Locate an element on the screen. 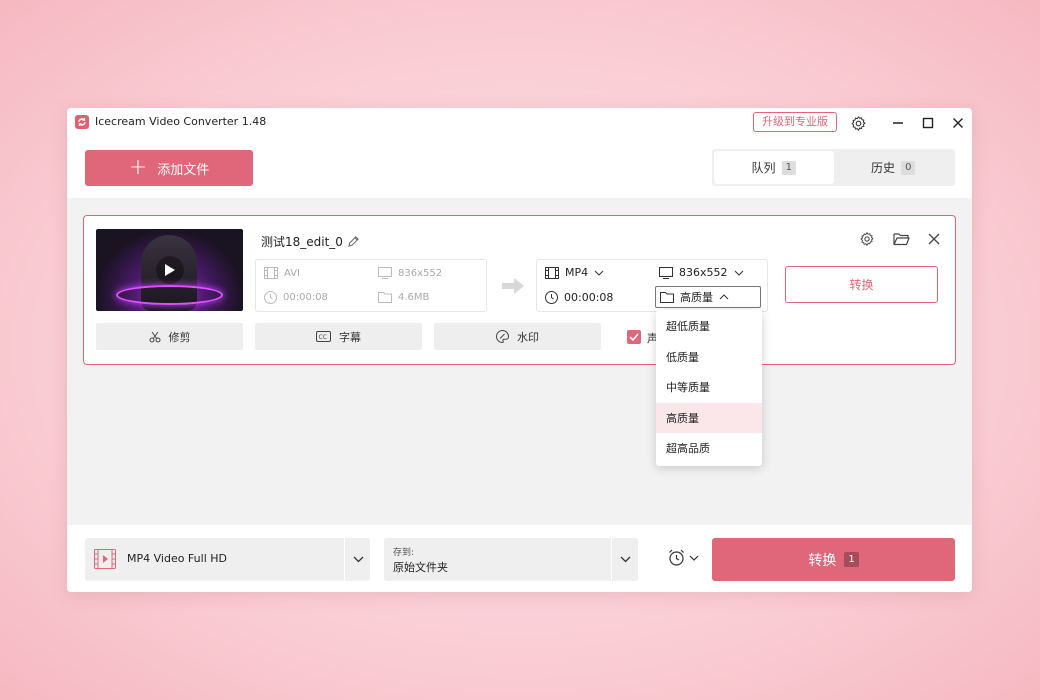 Image resolution: width=1040 pixels, height=700 pixels. save-location-select: 存到: 原始文件夹 is located at coordinates (511, 559).